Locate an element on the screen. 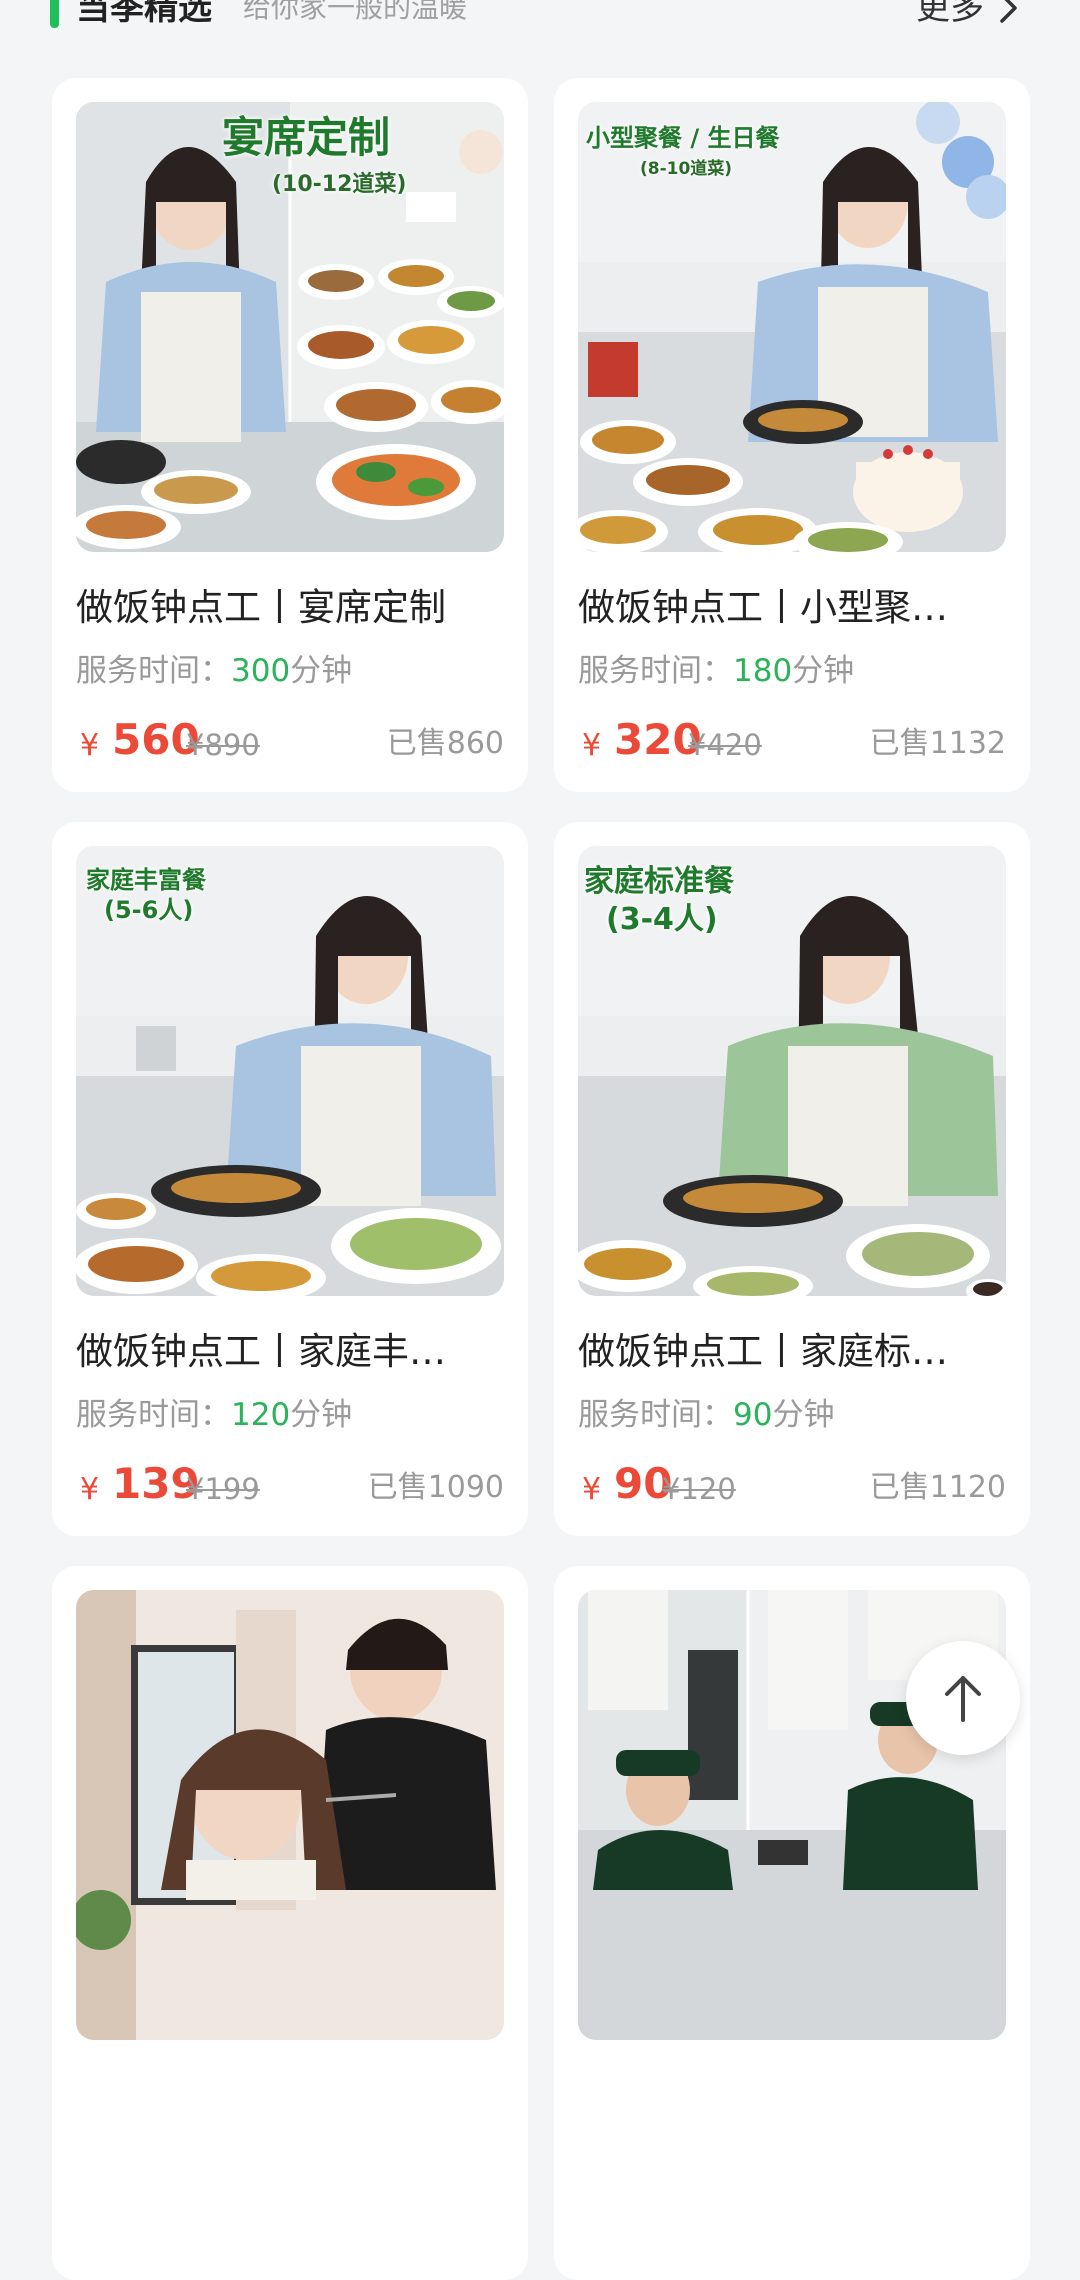  service-time: 服务时间：120分钟 is located at coordinates (214, 1415).